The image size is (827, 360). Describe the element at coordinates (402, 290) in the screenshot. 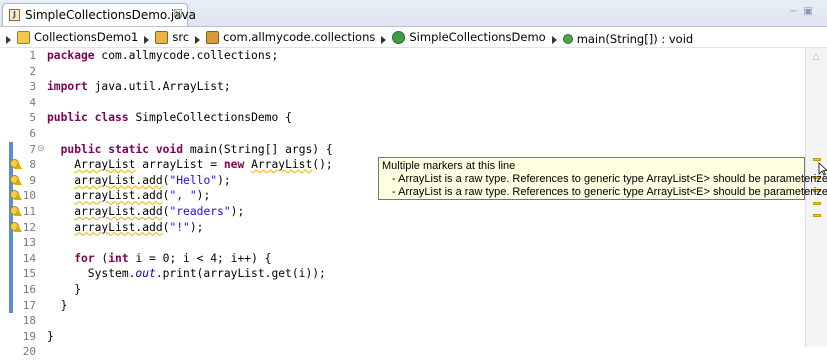

I see `code-line: 16 }` at that location.